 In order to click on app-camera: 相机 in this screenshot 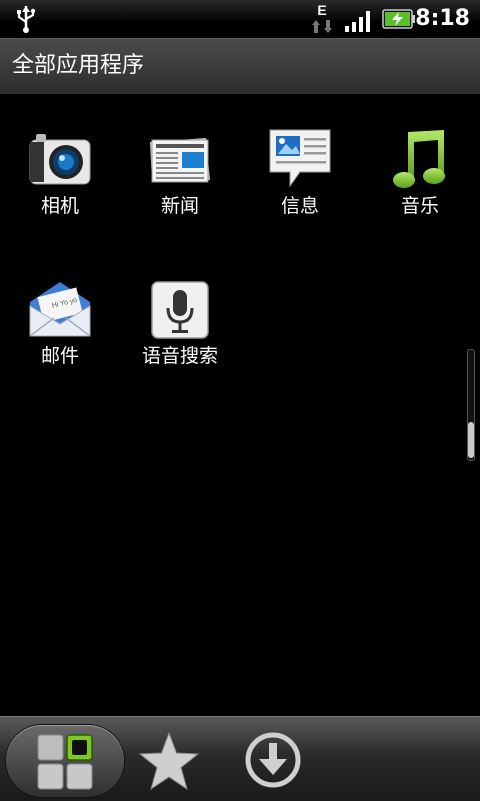, I will do `click(60, 164)`.